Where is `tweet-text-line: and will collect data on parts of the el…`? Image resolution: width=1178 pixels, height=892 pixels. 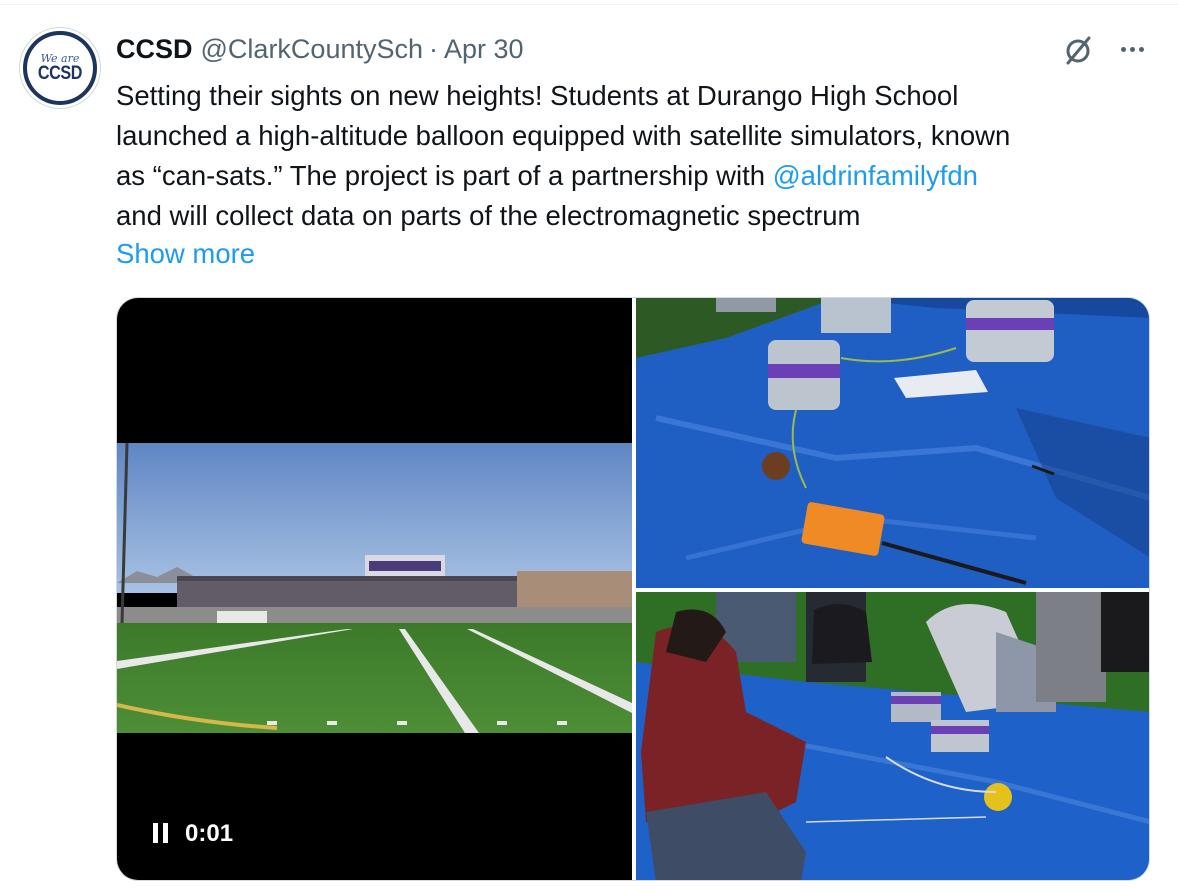
tweet-text-line: and will collect data on parts of the el… is located at coordinates (488, 215).